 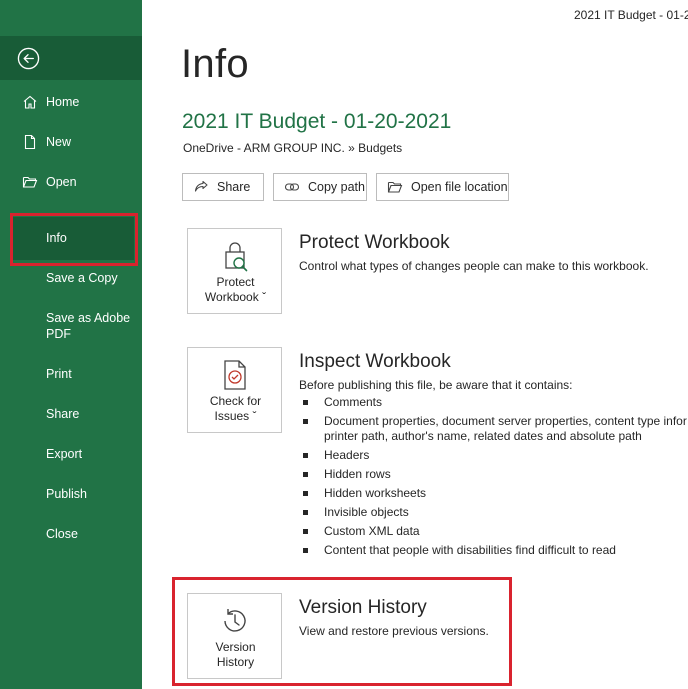 What do you see at coordinates (201, 186) in the screenshot?
I see `share-icon` at bounding box center [201, 186].